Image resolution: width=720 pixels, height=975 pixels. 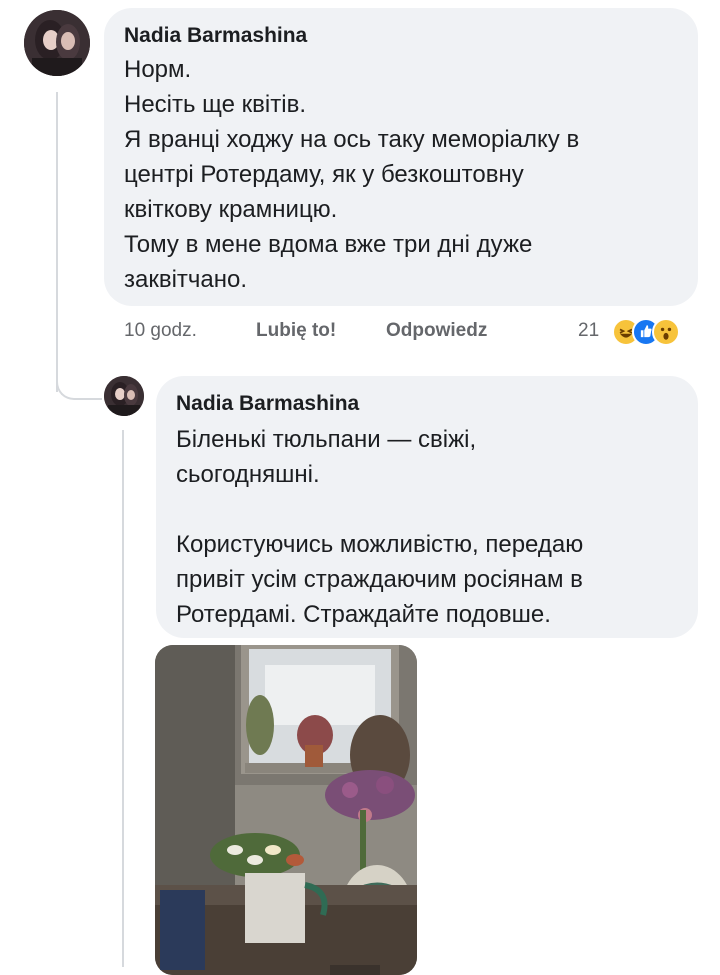 I want to click on comment-text-line: Норм., so click(x=158, y=69).